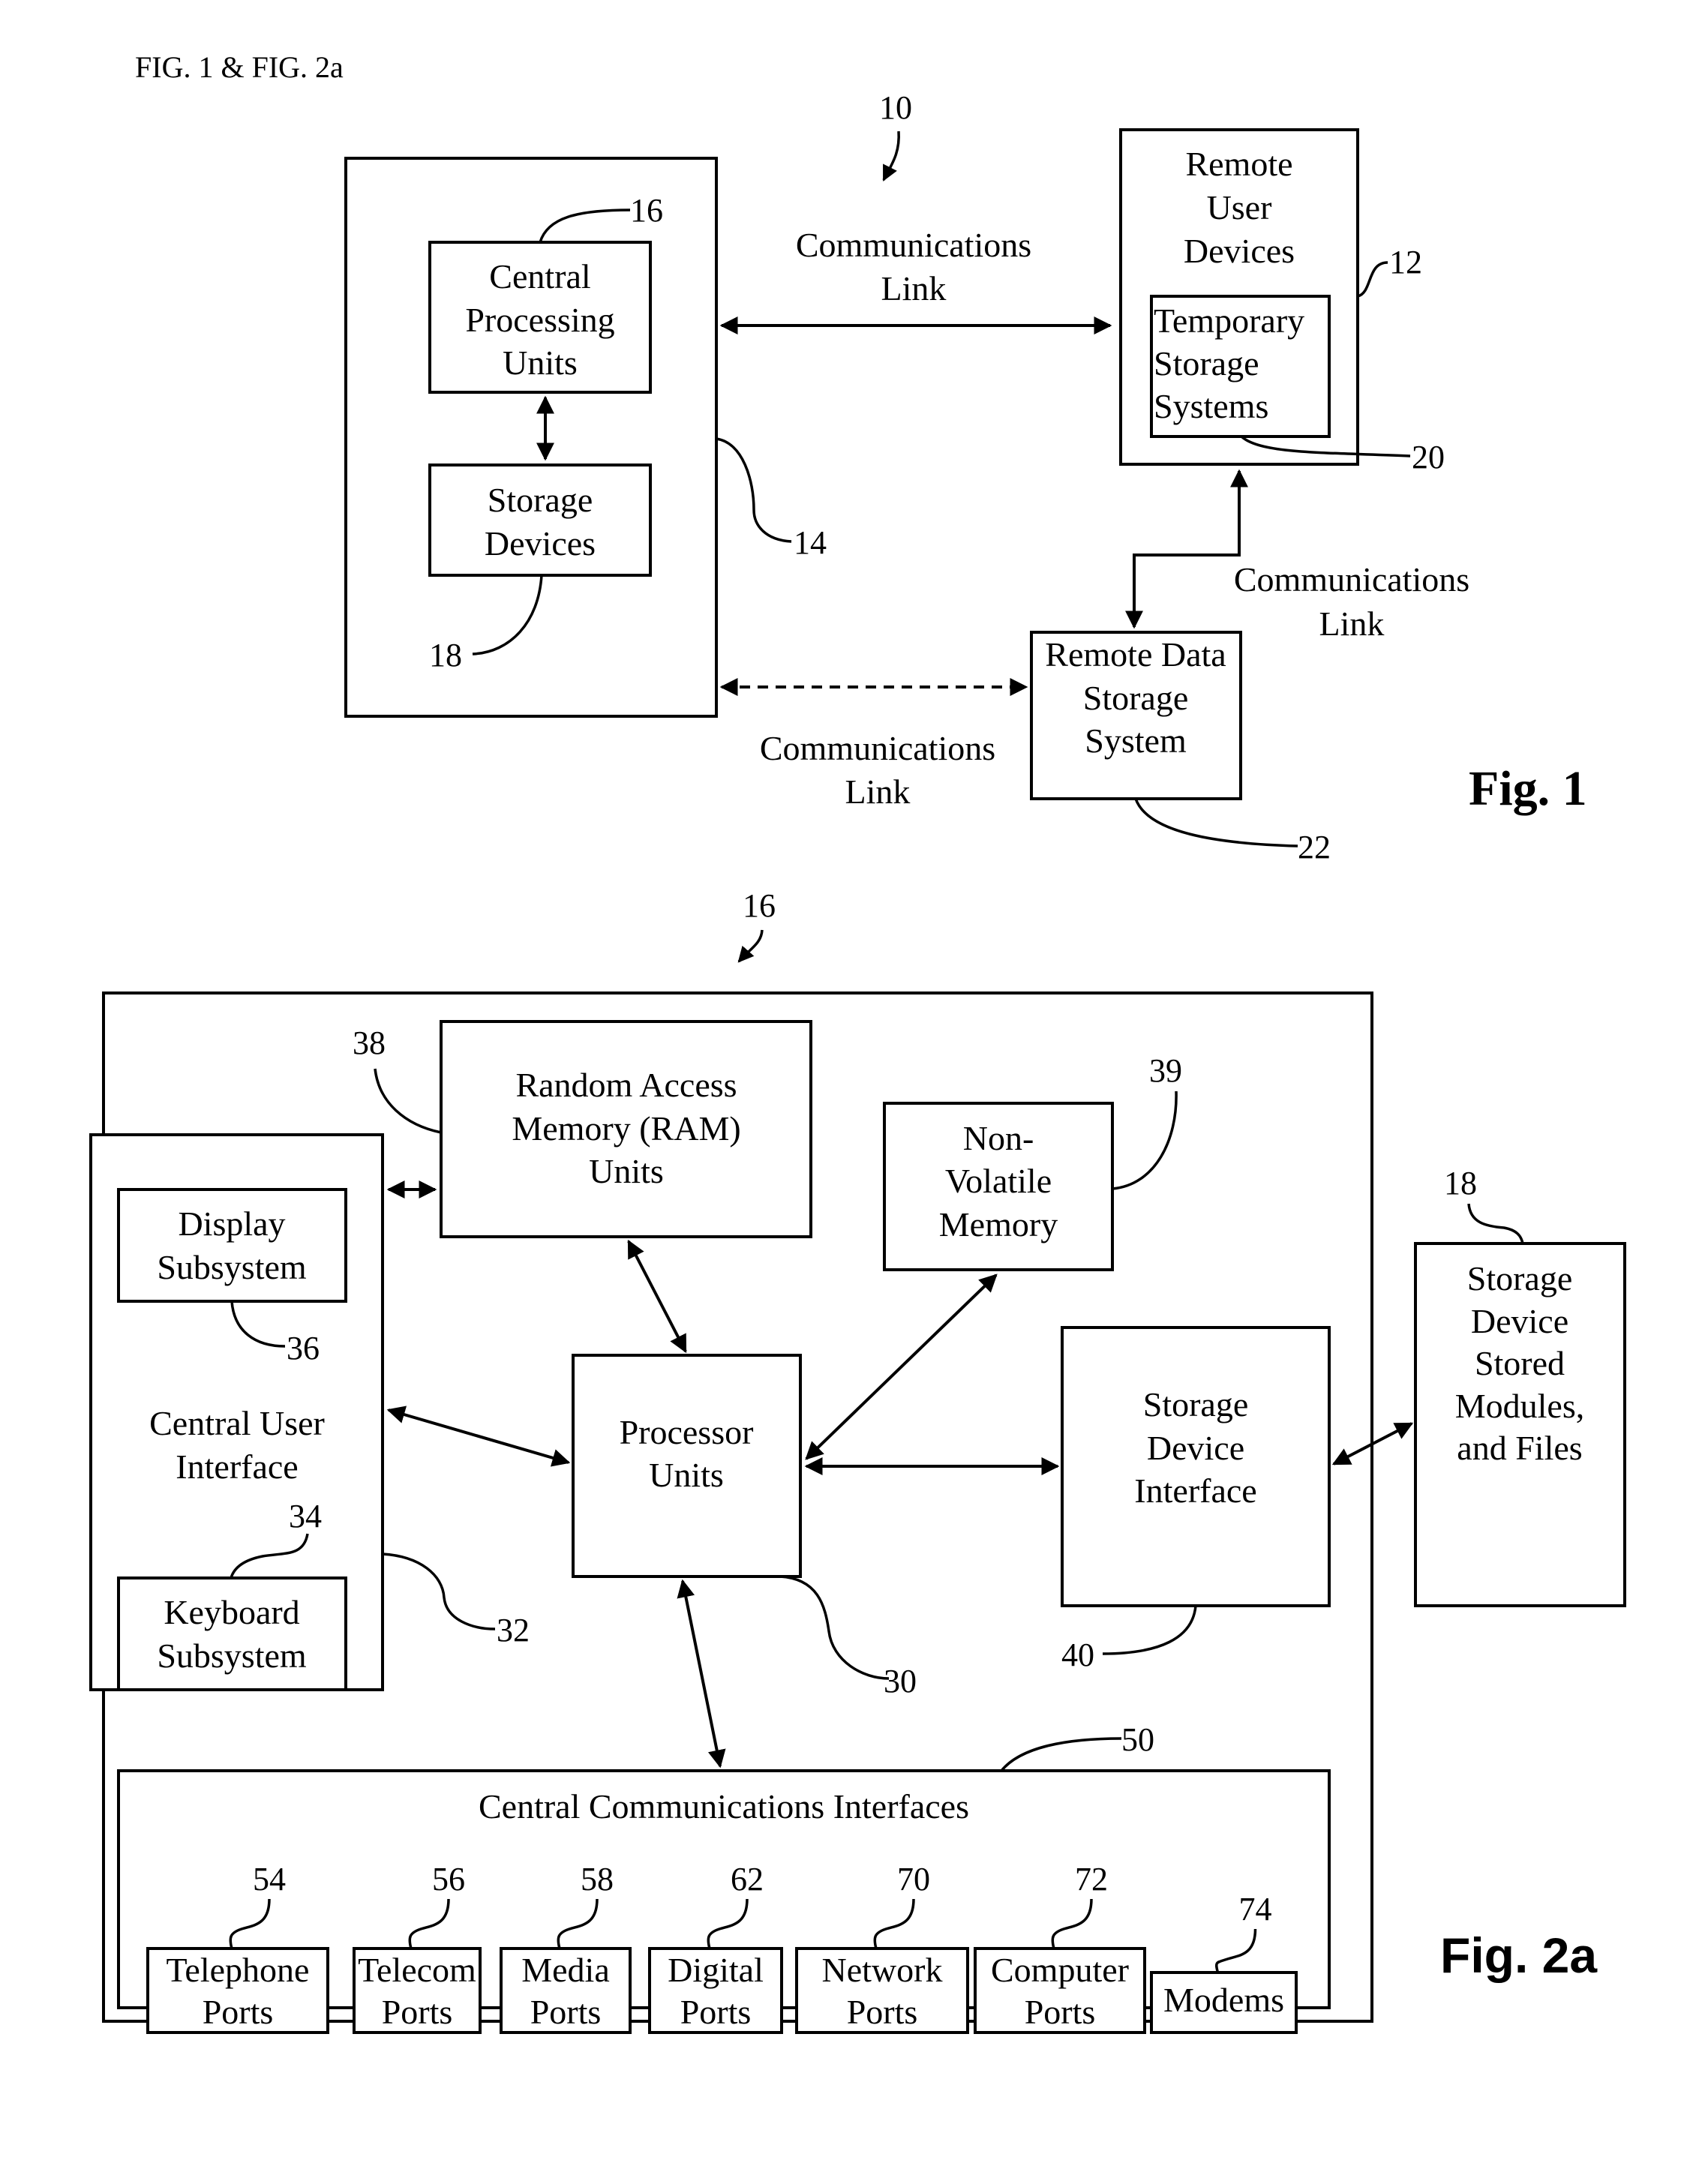 The width and height of the screenshot is (1708, 2169). What do you see at coordinates (513, 1630) in the screenshot?
I see `ref-32: 32` at bounding box center [513, 1630].